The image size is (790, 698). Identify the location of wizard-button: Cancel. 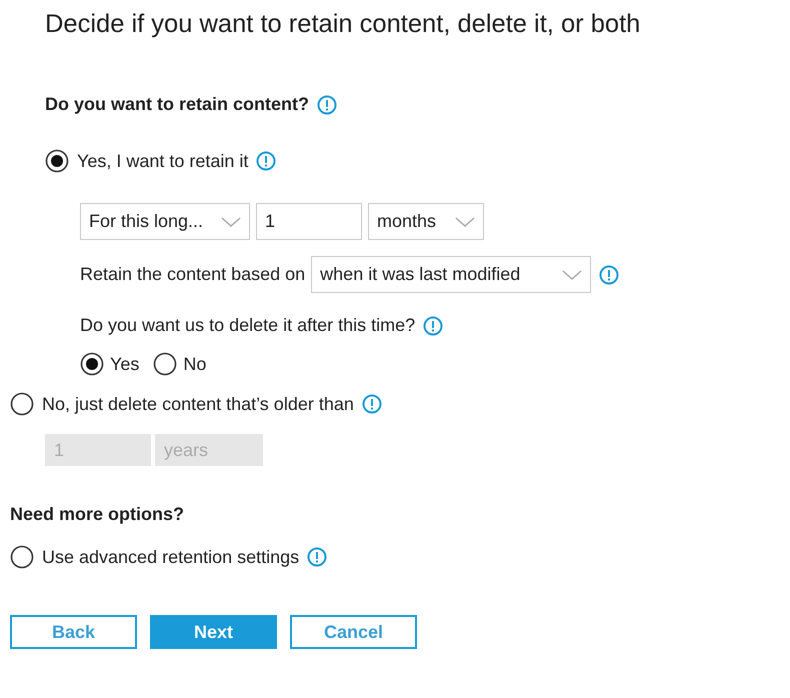
(353, 632).